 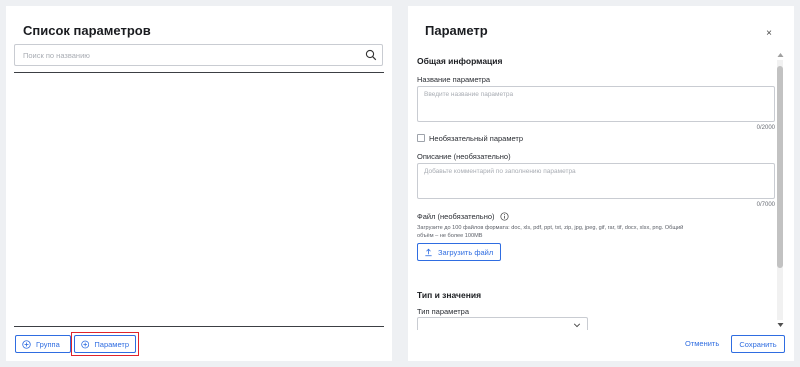 What do you see at coordinates (428, 252) in the screenshot?
I see `upload-icon` at bounding box center [428, 252].